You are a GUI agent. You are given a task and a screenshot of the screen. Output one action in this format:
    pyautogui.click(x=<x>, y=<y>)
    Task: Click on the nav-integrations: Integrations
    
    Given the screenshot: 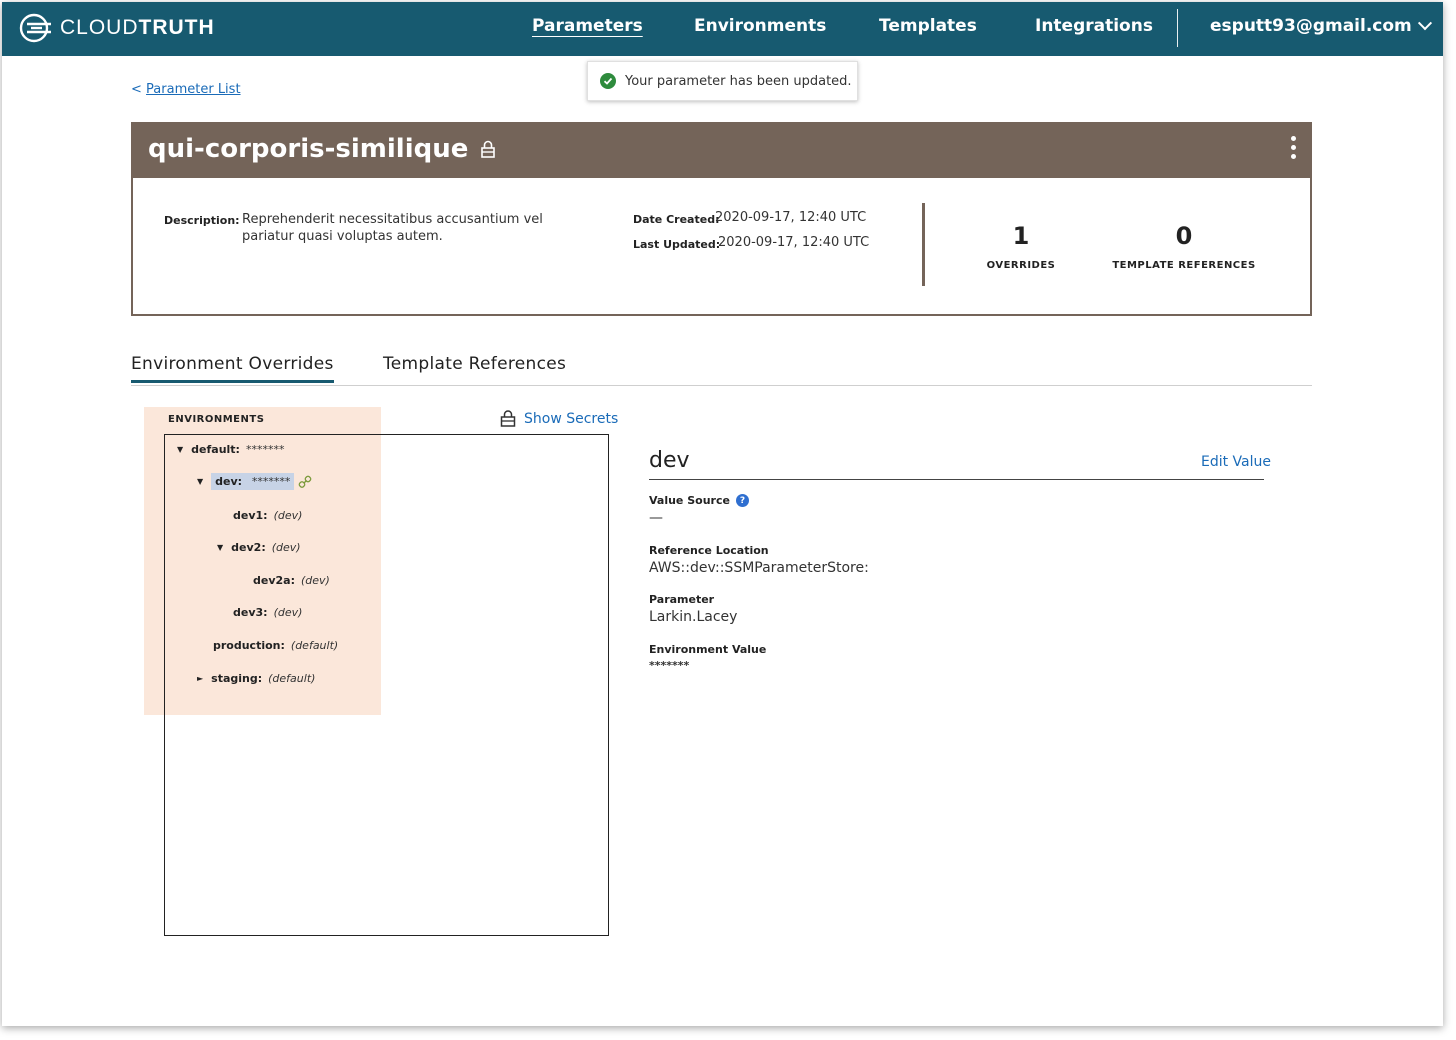 What is the action you would take?
    pyautogui.click(x=1094, y=26)
    